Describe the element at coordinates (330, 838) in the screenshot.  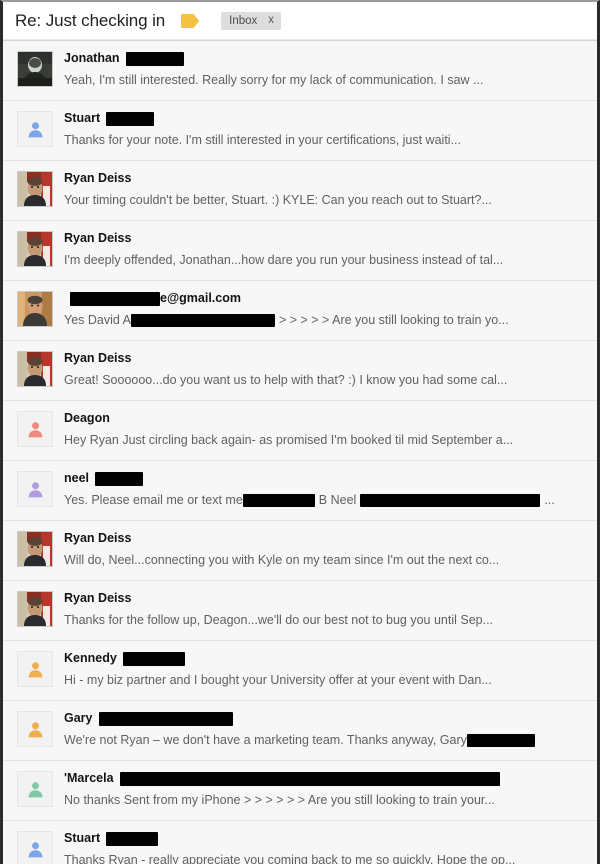
I see `message-sender-line: Stuart` at that location.